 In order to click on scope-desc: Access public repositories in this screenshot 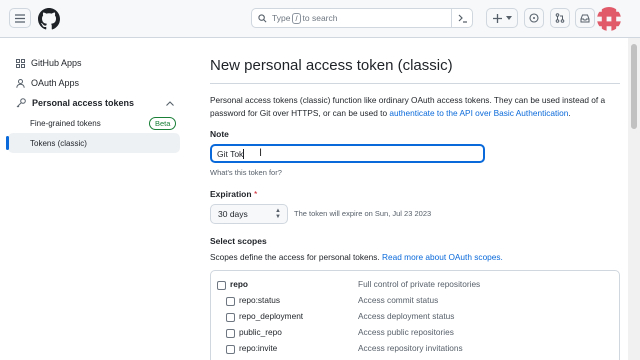, I will do `click(406, 332)`.